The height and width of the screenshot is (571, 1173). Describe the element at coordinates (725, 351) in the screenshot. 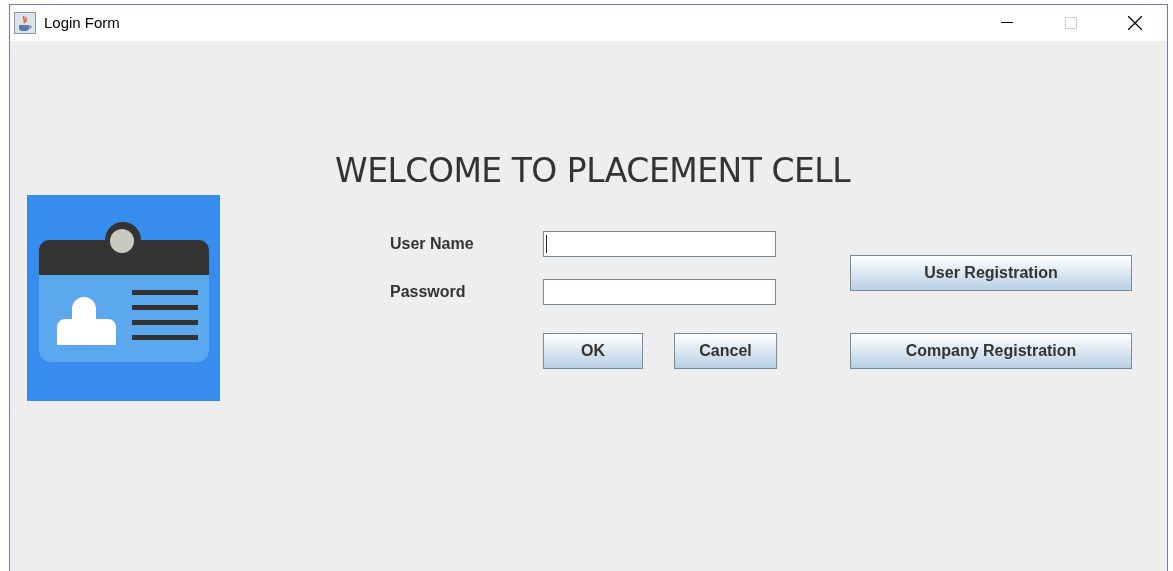

I see `cancel-button: Cancel` at that location.